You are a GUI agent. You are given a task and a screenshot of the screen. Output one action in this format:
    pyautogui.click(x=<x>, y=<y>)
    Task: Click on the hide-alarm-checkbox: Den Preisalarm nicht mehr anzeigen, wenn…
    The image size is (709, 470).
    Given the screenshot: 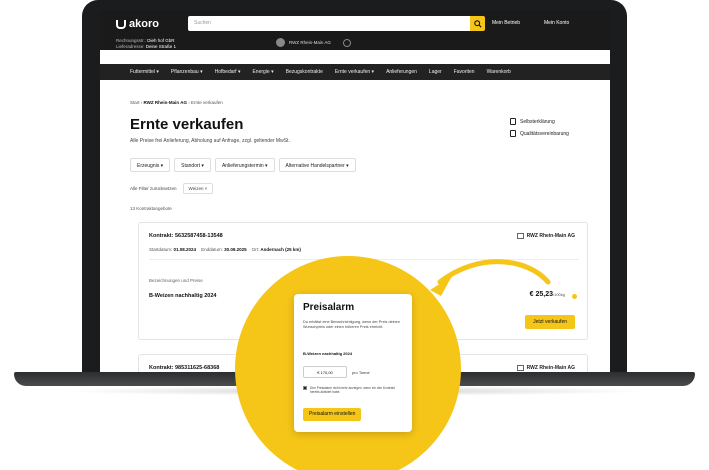 What is the action you would take?
    pyautogui.click(x=353, y=390)
    